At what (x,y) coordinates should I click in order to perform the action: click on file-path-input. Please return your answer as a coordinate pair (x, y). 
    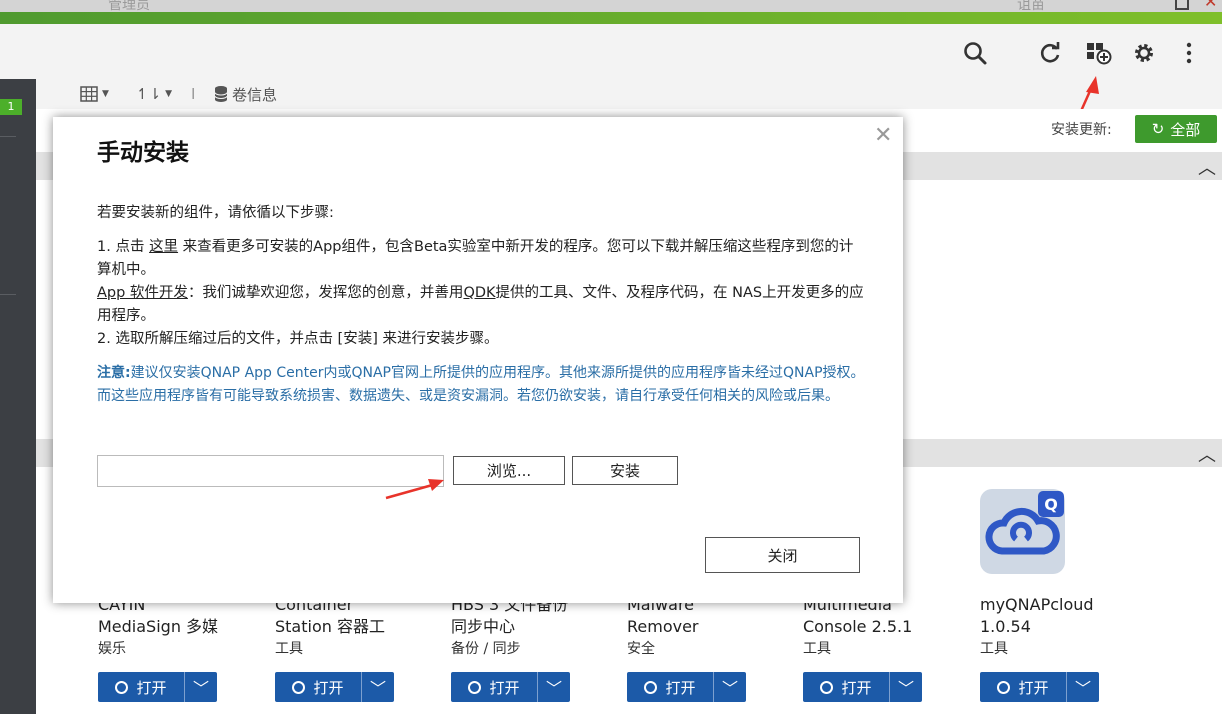
    Looking at the image, I should click on (270, 471).